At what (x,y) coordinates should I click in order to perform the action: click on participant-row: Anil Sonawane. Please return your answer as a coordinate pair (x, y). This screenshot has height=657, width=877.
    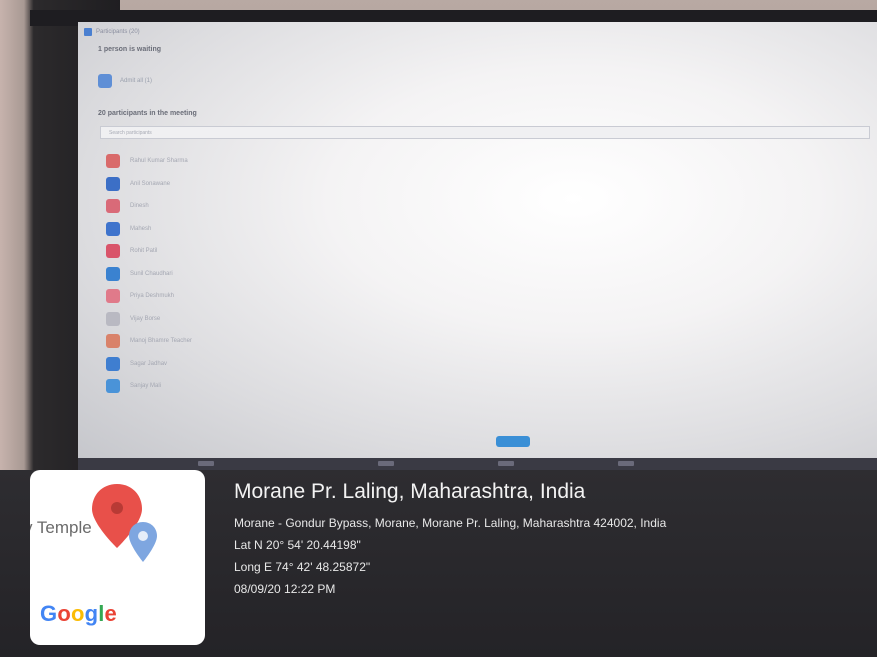
    Looking at the image, I should click on (149, 184).